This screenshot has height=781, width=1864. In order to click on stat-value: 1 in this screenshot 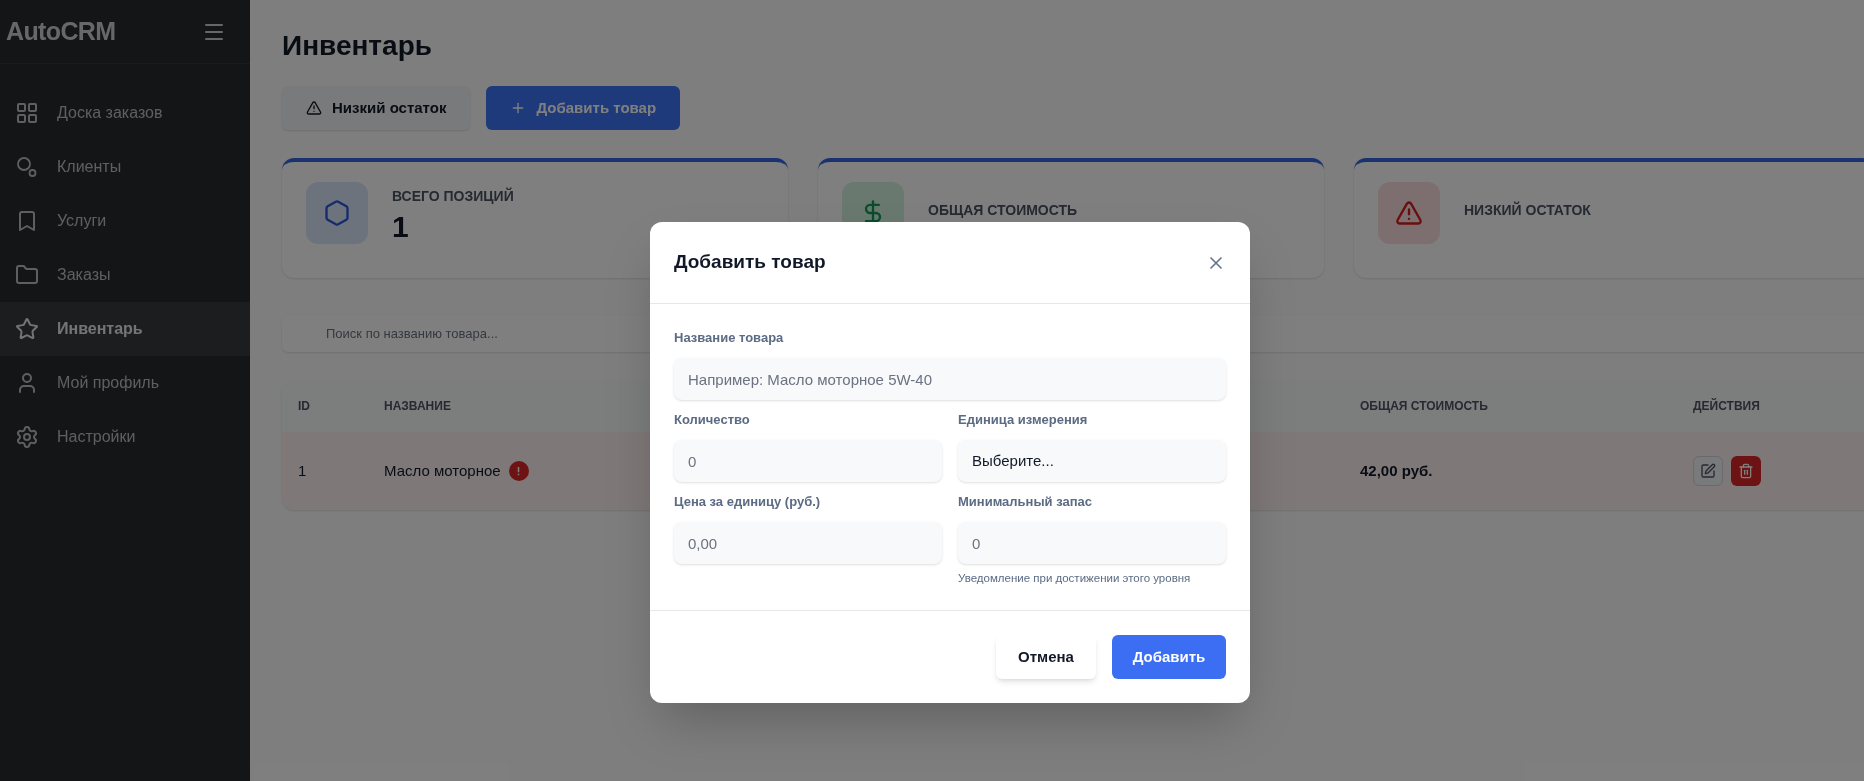, I will do `click(401, 227)`.